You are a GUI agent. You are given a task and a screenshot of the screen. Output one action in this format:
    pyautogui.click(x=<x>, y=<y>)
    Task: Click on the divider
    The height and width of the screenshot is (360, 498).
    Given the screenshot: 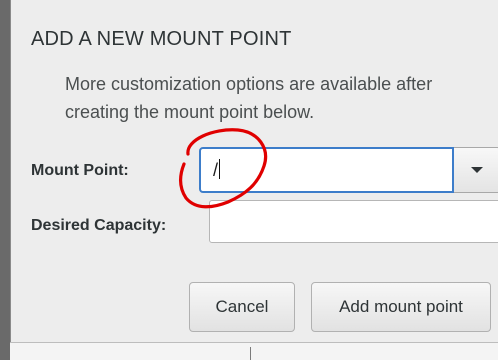 What is the action you would take?
    pyautogui.click(x=250, y=353)
    